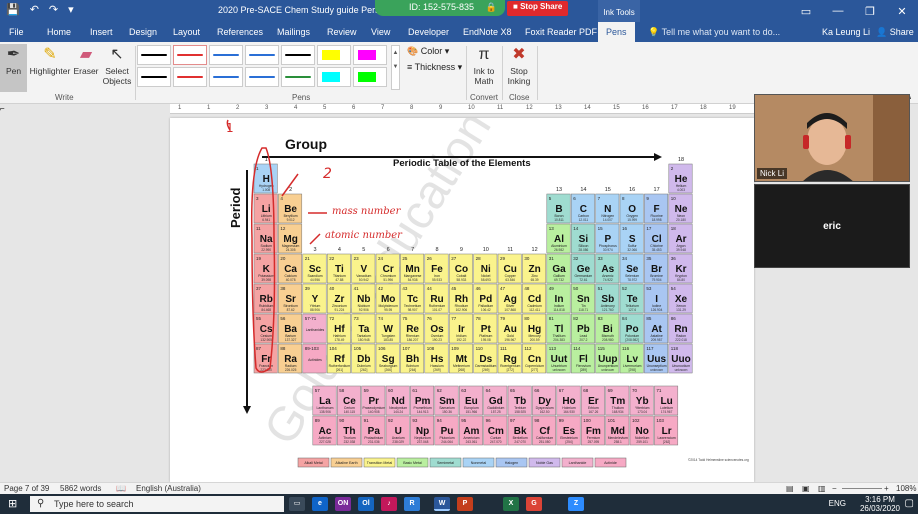  Describe the element at coordinates (790, 488) in the screenshot. I see `focus-mode-icon: ▤` at that location.